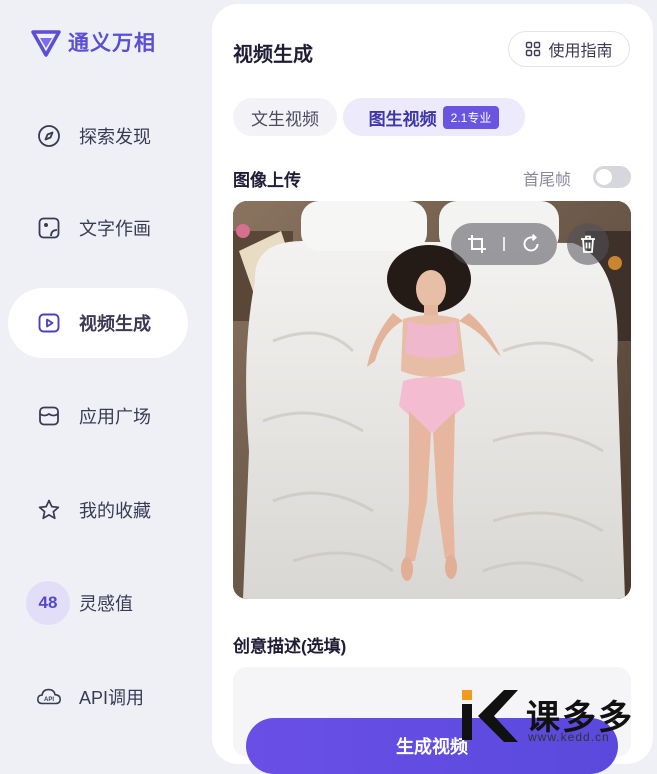  What do you see at coordinates (547, 180) in the screenshot?
I see `first-last-frame-label: 首尾帧` at bounding box center [547, 180].